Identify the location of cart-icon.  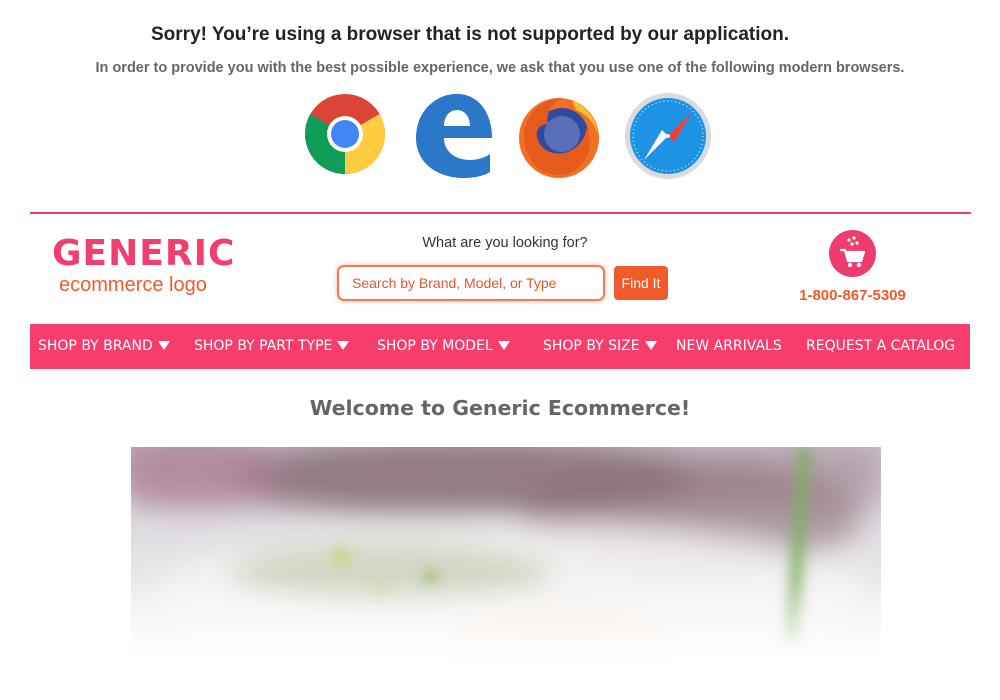
(852, 252).